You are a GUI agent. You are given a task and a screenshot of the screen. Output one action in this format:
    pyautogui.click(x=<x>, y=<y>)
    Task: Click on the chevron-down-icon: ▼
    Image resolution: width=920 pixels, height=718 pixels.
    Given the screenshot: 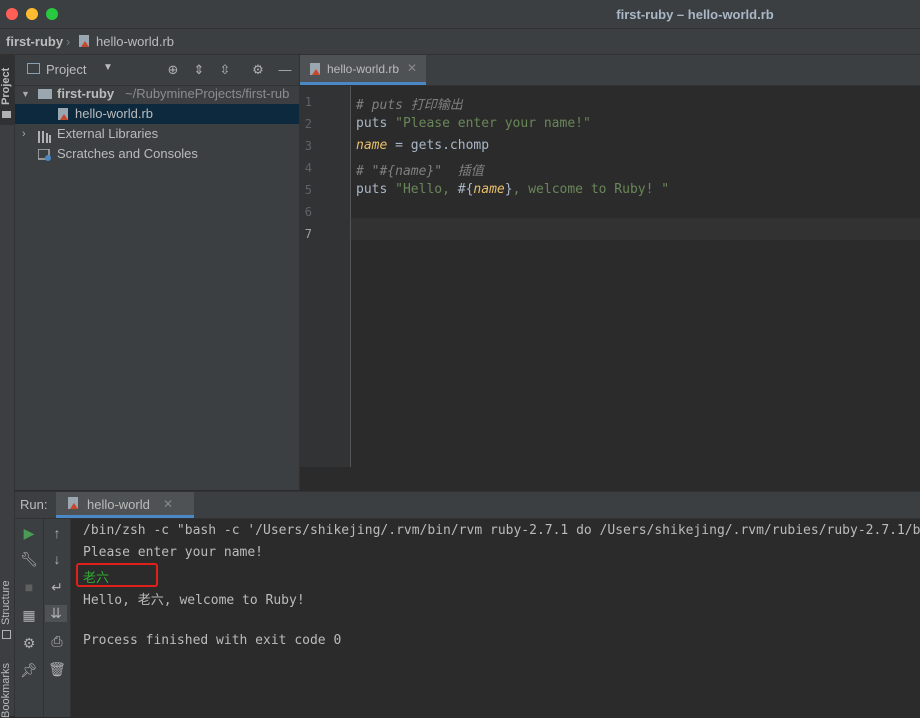 What is the action you would take?
    pyautogui.click(x=25, y=94)
    